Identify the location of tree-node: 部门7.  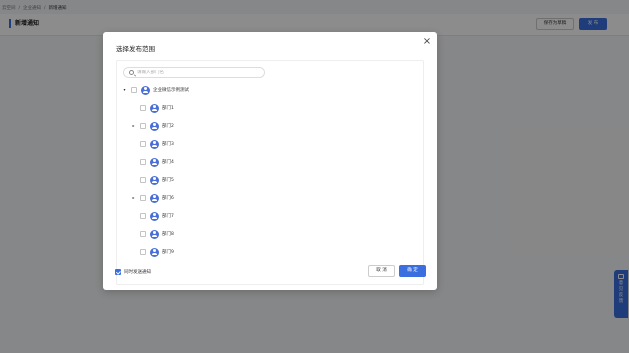
(152, 216).